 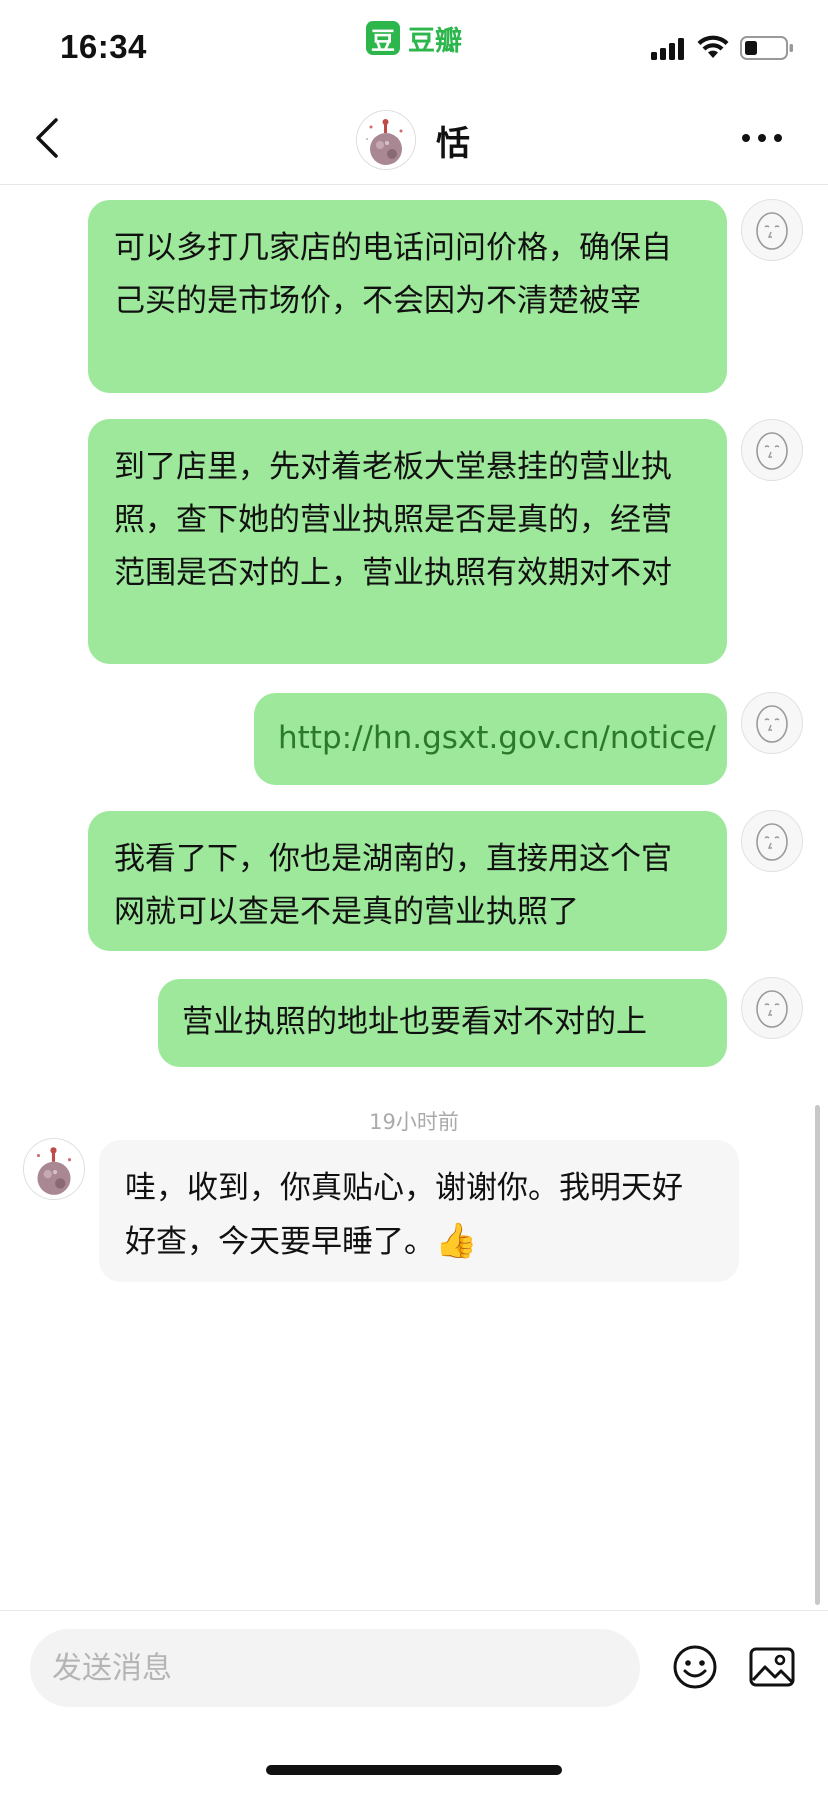 What do you see at coordinates (414, 1022) in the screenshot?
I see `message-text: 营业执照的地址也要看对不对的上` at bounding box center [414, 1022].